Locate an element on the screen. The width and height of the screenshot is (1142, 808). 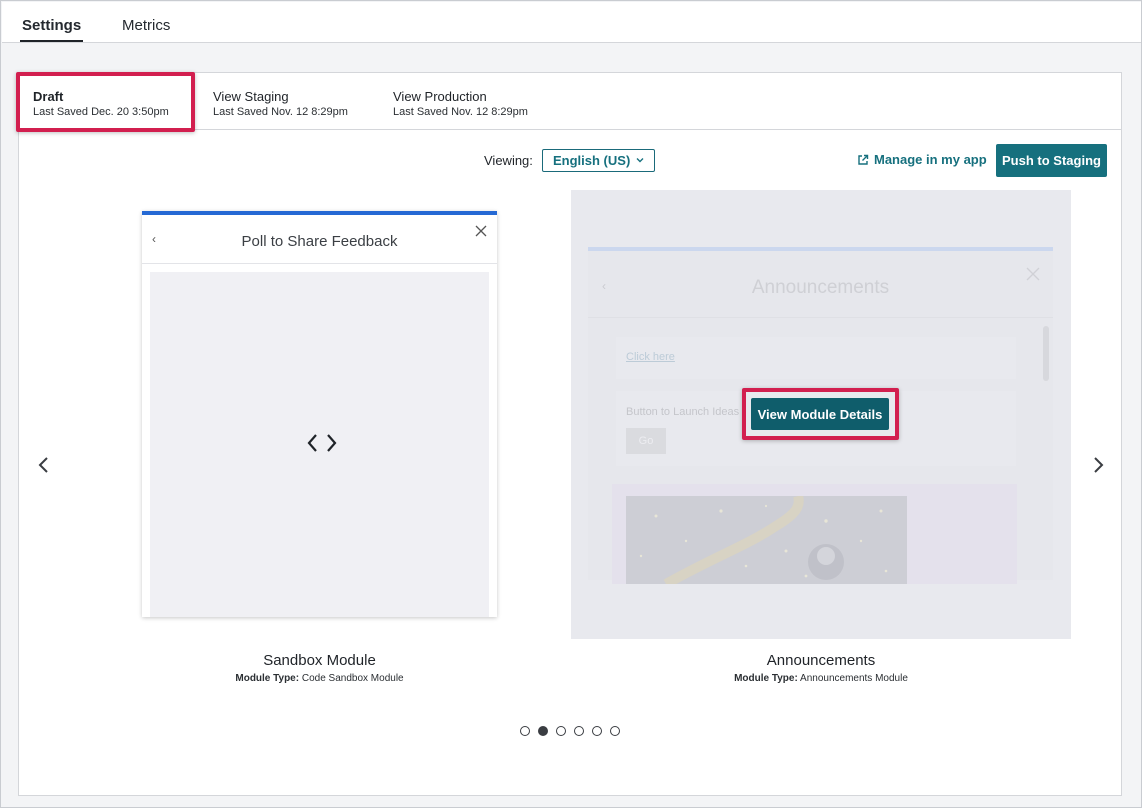
announcement-image is located at coordinates (766, 540).